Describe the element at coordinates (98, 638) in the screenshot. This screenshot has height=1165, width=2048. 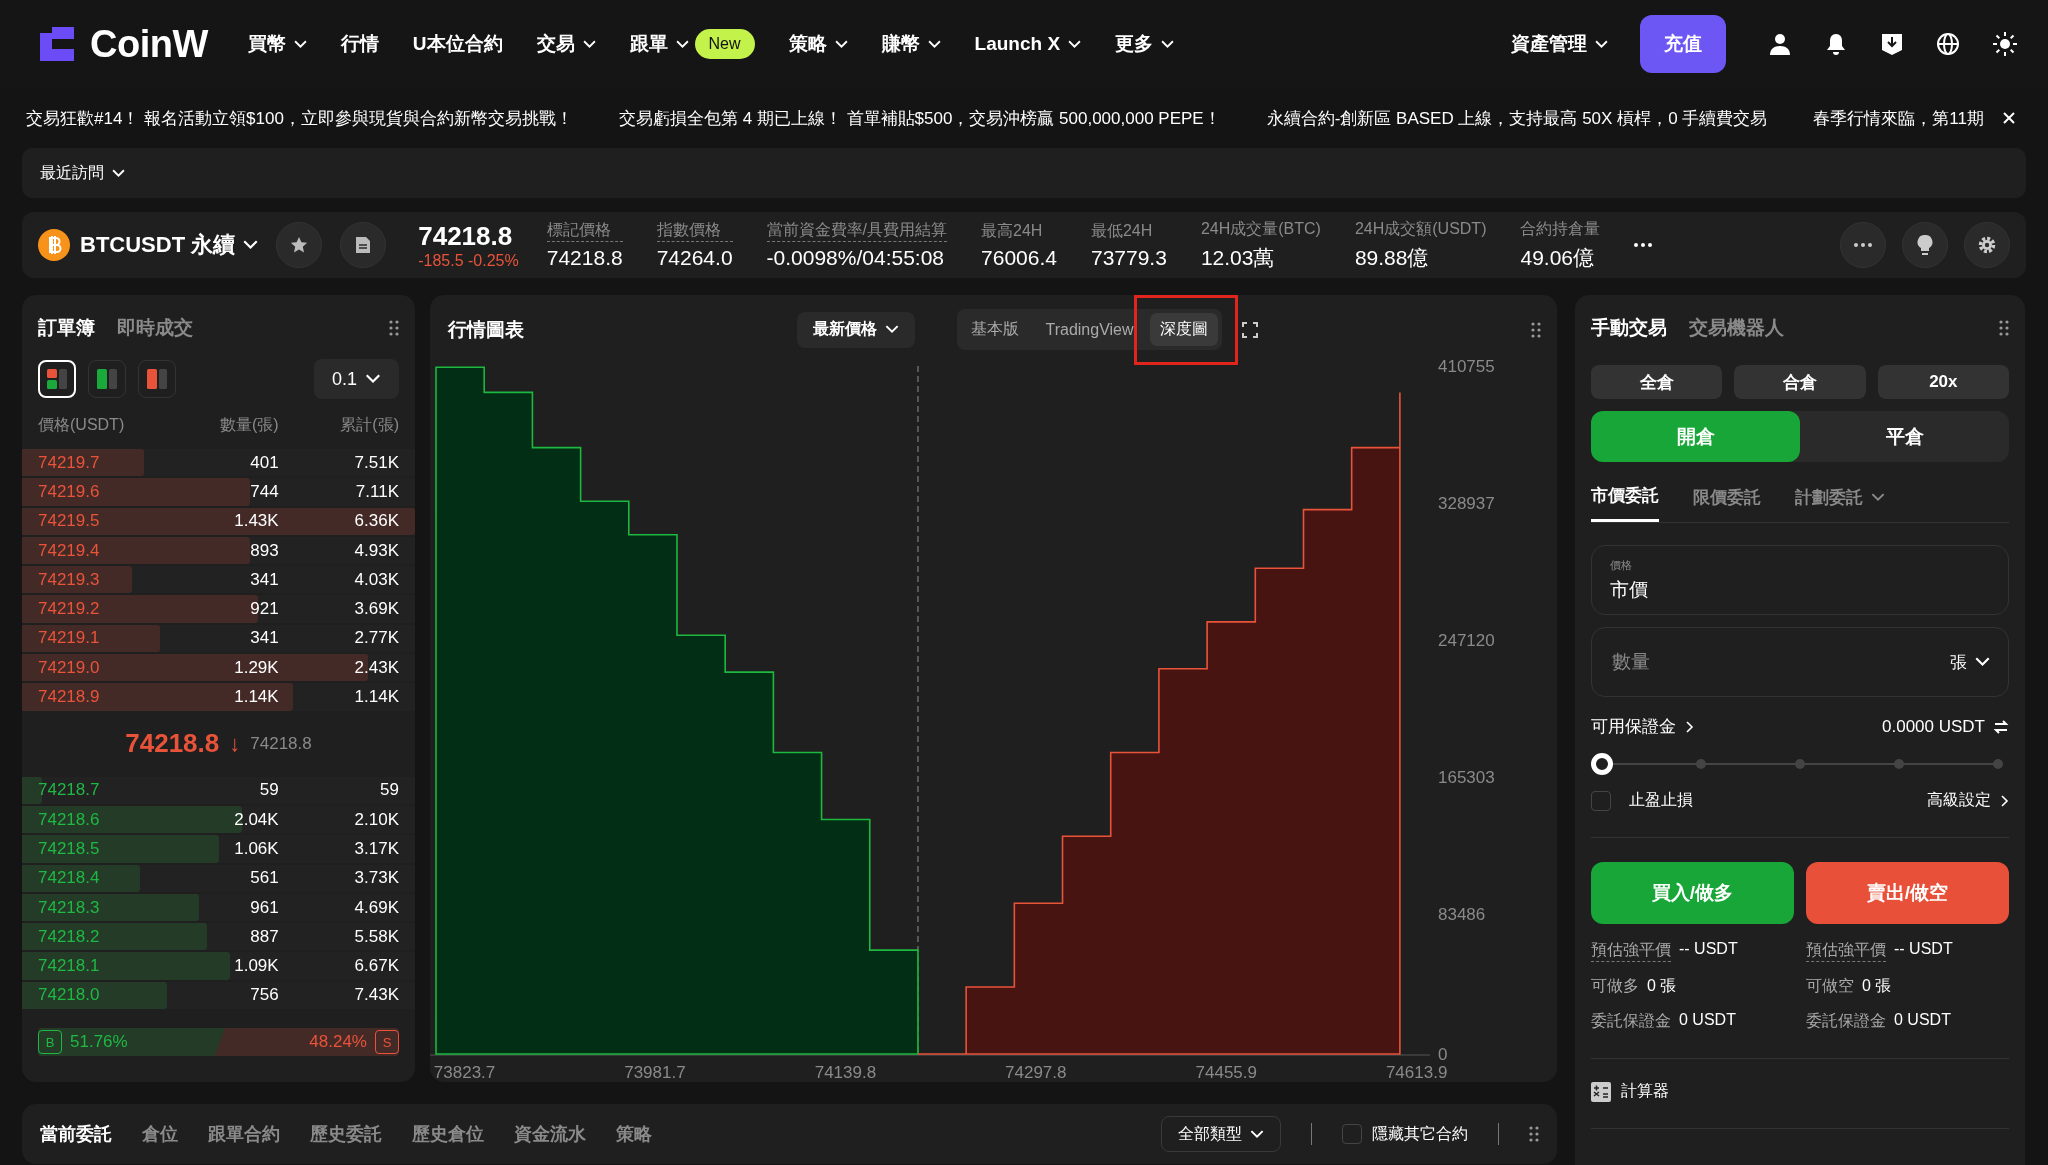
I see `ask-price: 74219.1` at that location.